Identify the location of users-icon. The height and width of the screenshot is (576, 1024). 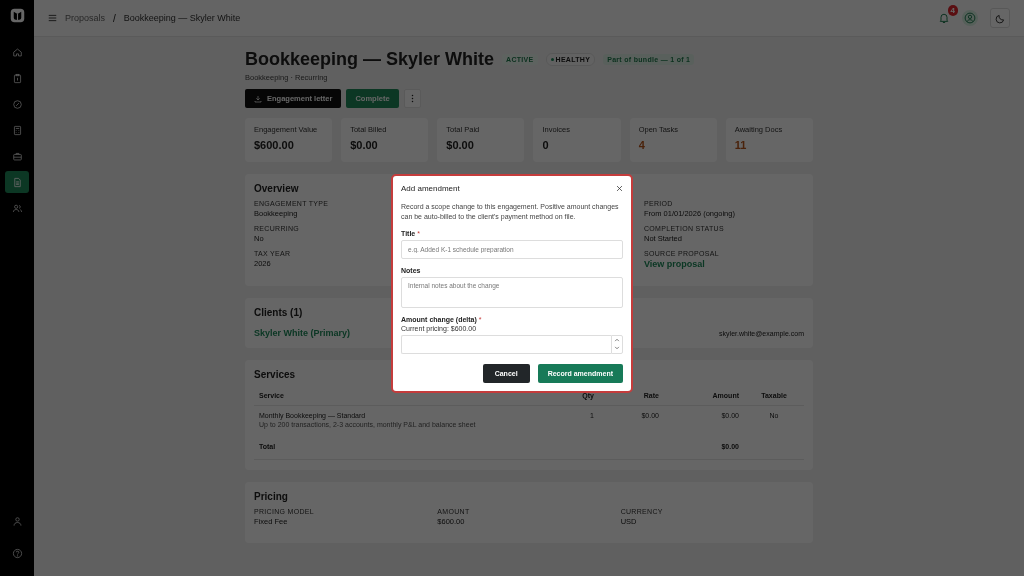
(17, 208).